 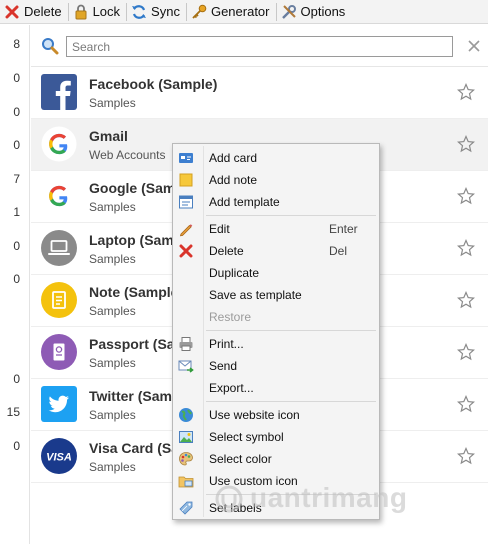 What do you see at coordinates (276, 366) in the screenshot?
I see `menu-item-send: Send` at bounding box center [276, 366].